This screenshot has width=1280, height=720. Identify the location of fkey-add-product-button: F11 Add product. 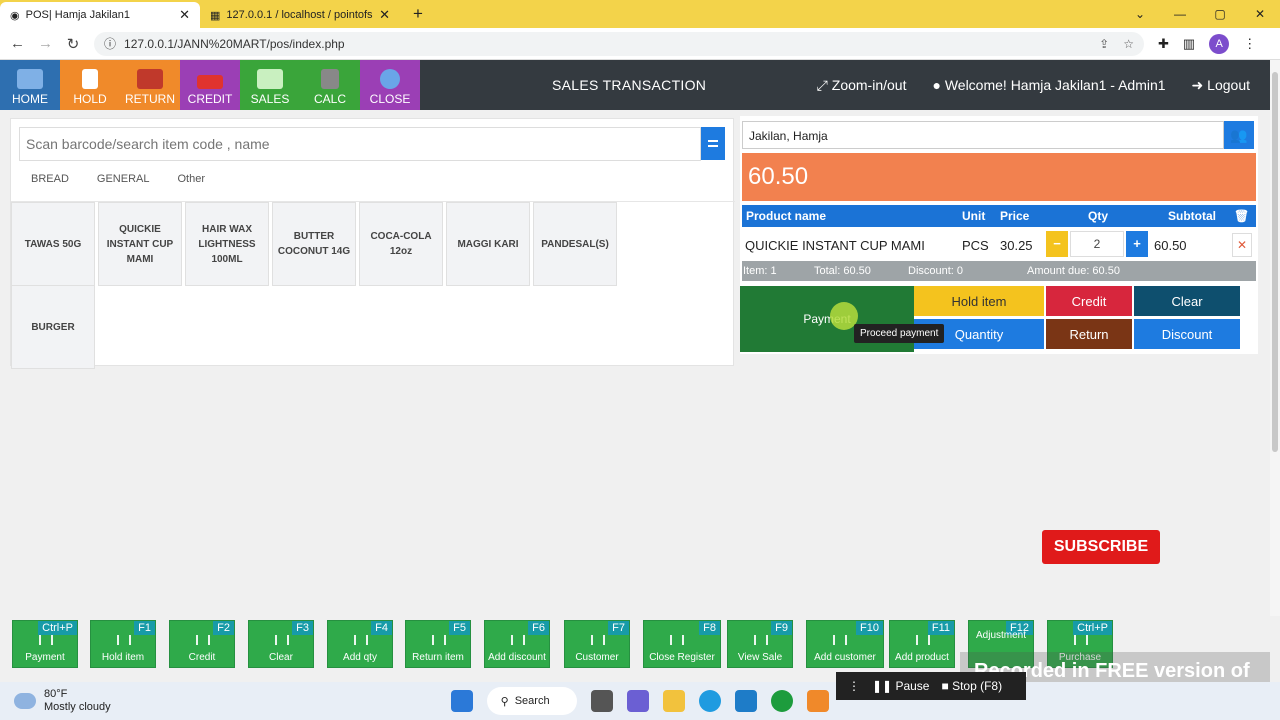
(922, 644).